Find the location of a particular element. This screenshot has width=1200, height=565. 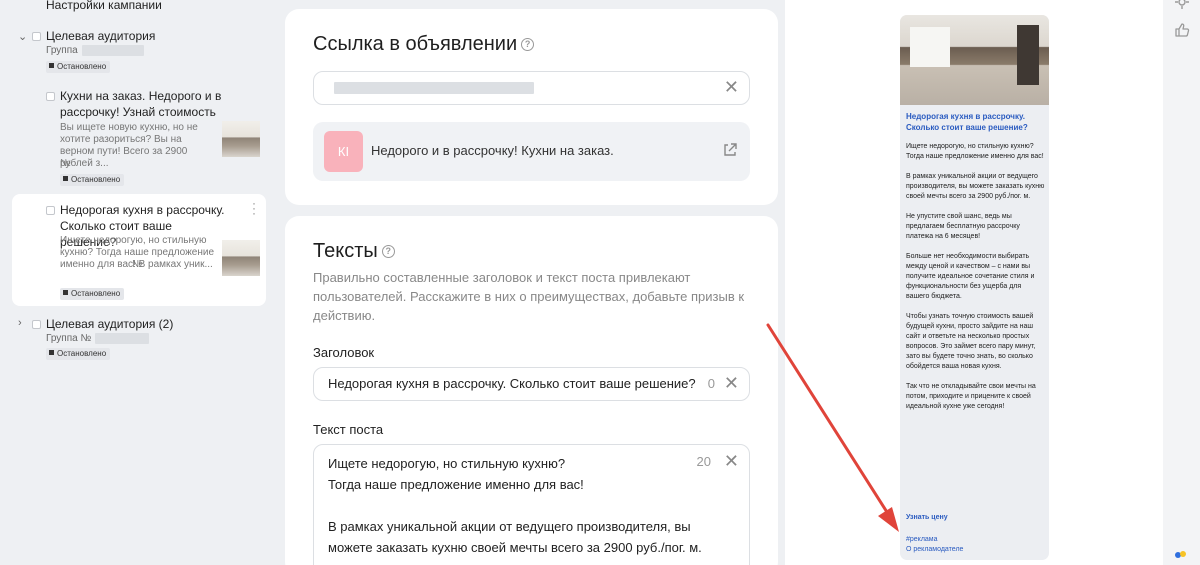

headline-label: Заголовок is located at coordinates (344, 352).